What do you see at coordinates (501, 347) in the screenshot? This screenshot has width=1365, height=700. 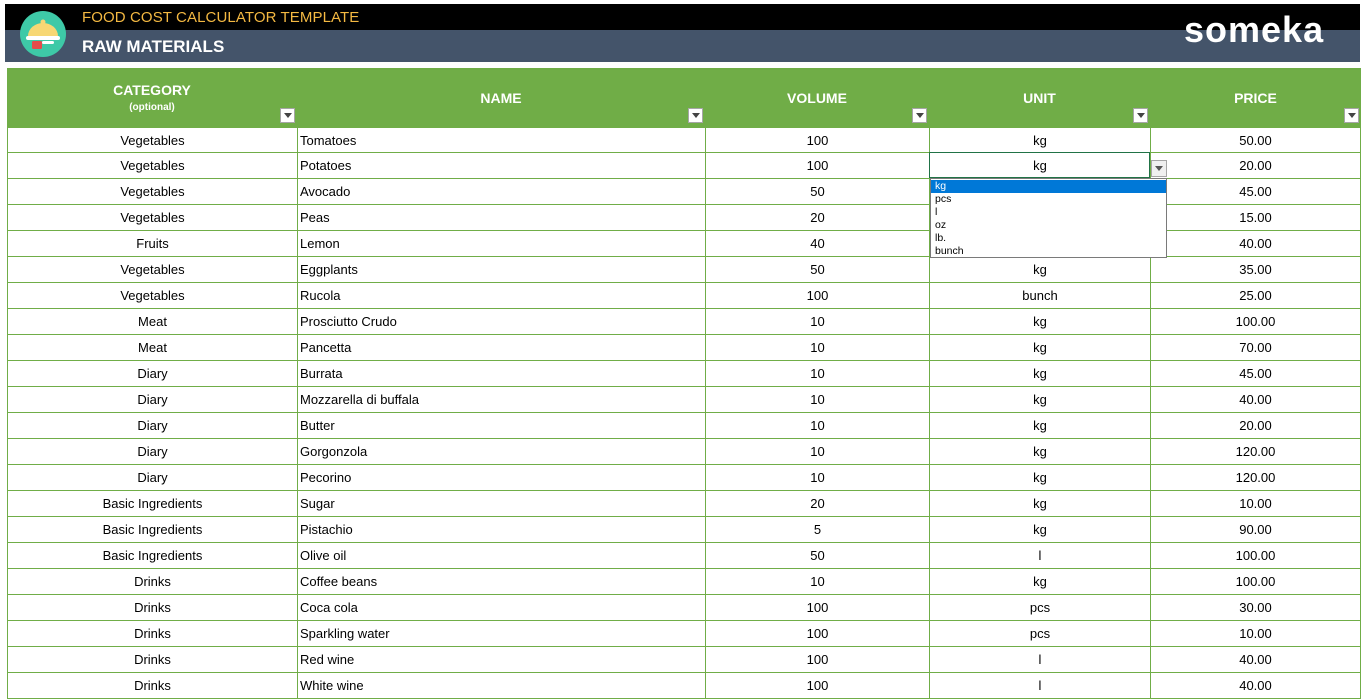 I see `cell-name: Pancetta` at bounding box center [501, 347].